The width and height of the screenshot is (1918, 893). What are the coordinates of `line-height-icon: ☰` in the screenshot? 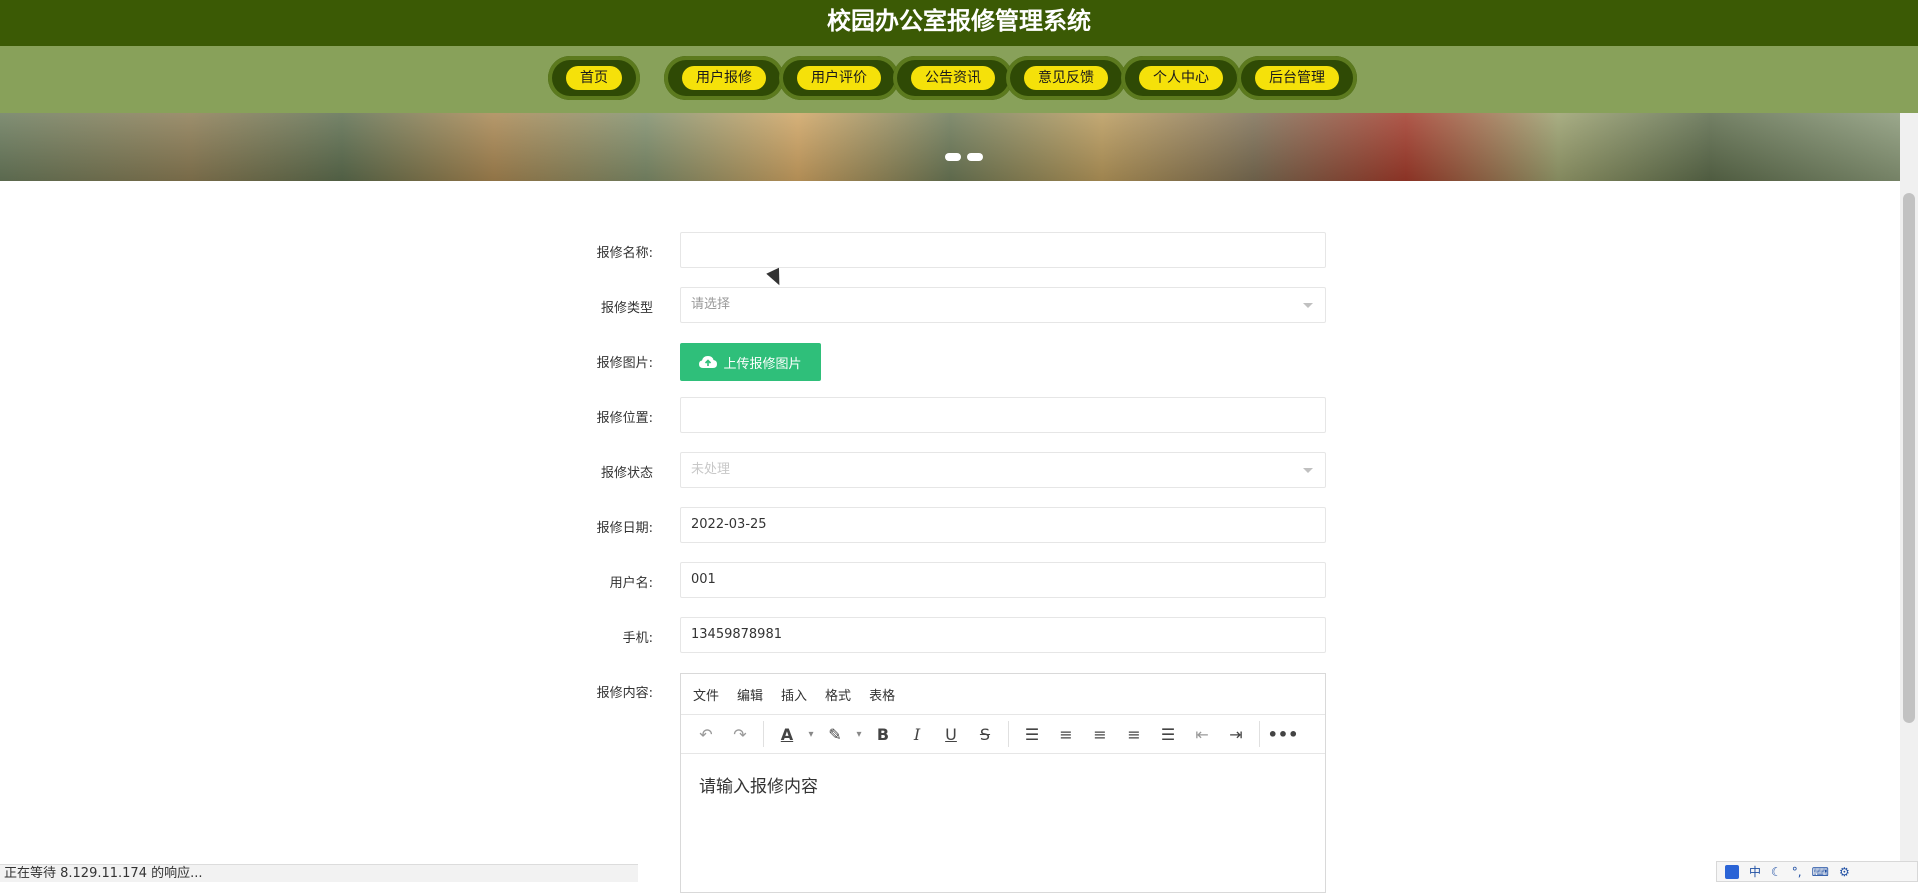 It's located at (1032, 734).